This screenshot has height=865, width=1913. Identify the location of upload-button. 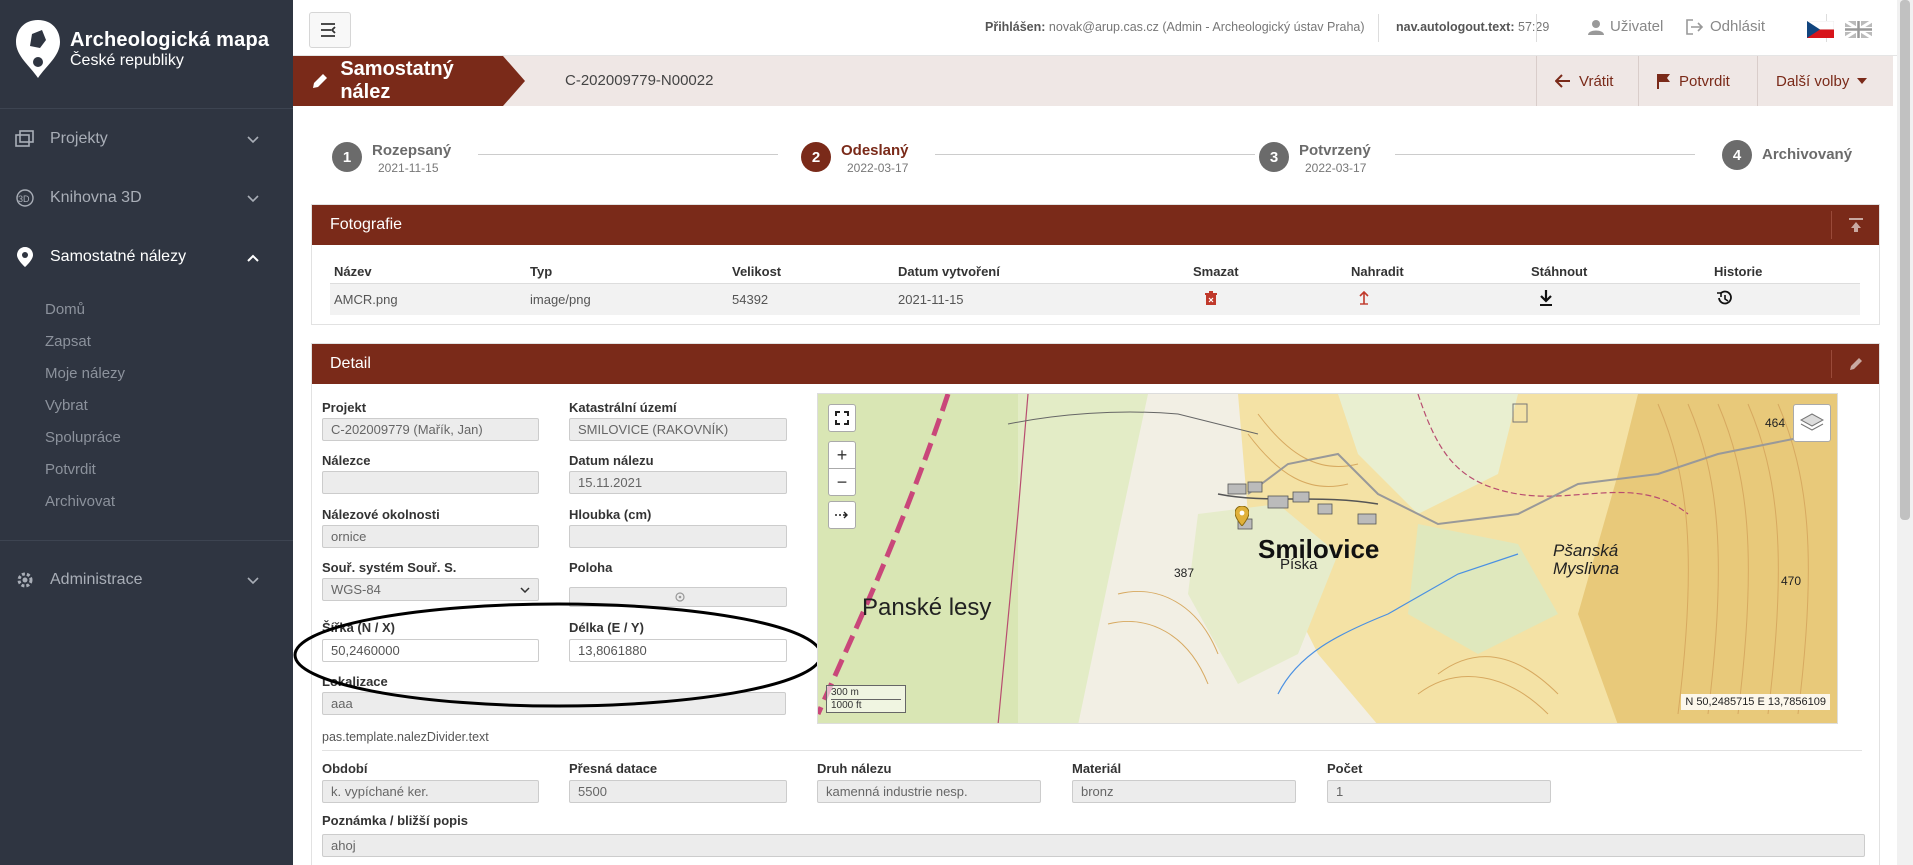
(1855, 225).